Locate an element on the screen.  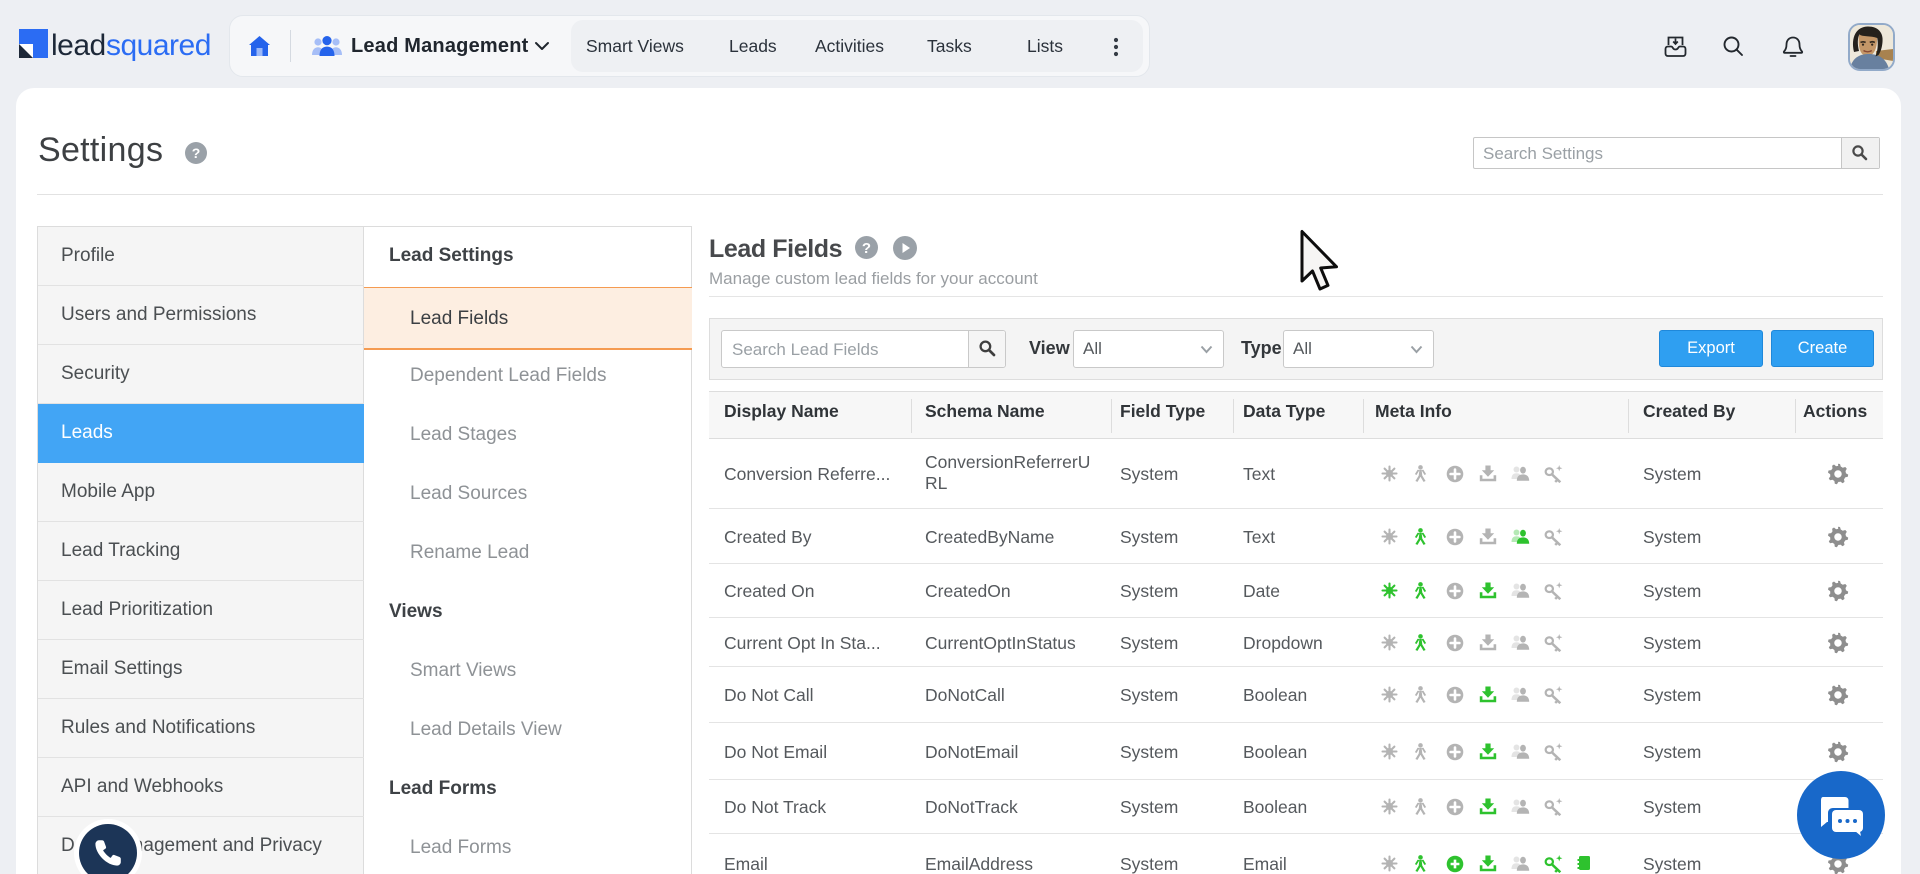
svg-text: lead is located at coordinates (78, 45).